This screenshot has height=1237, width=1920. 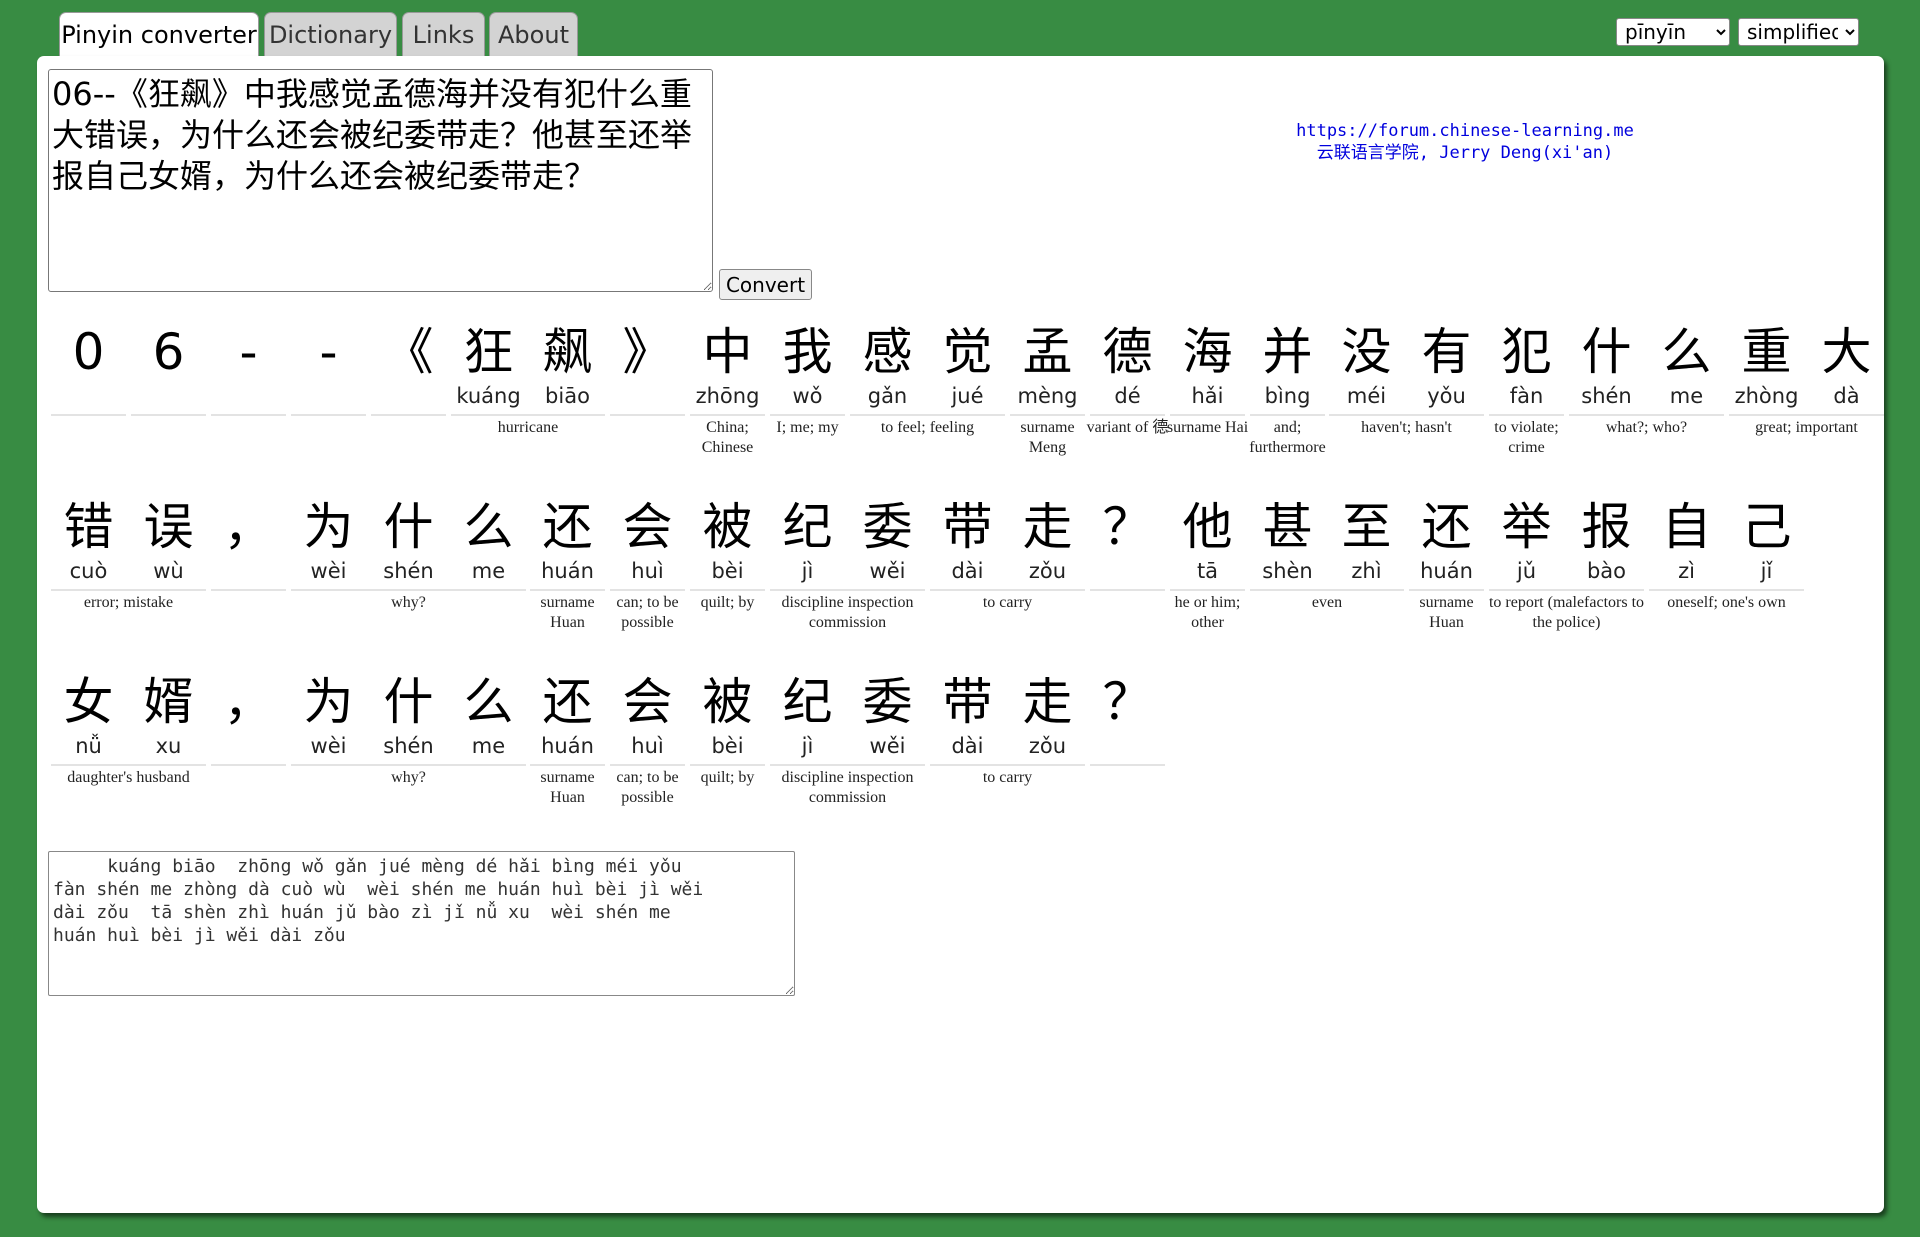 I want to click on char-cell: ，, so click(x=248, y=736).